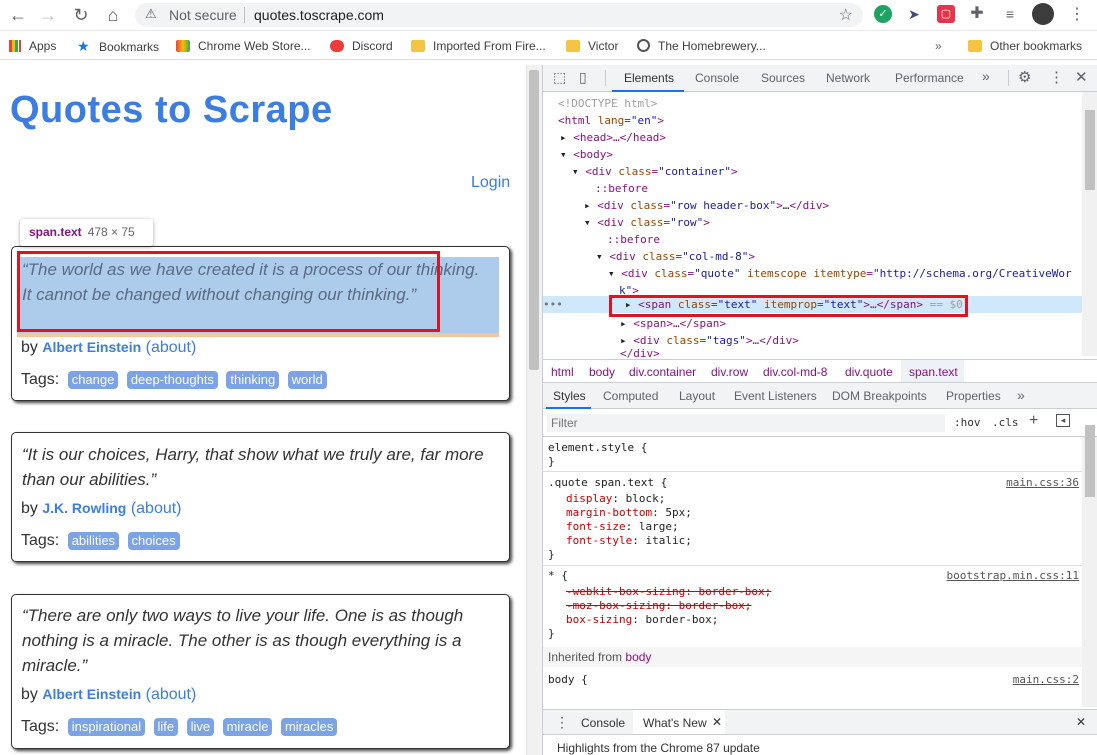  I want to click on bookmark-apps: Apps, so click(32, 46).